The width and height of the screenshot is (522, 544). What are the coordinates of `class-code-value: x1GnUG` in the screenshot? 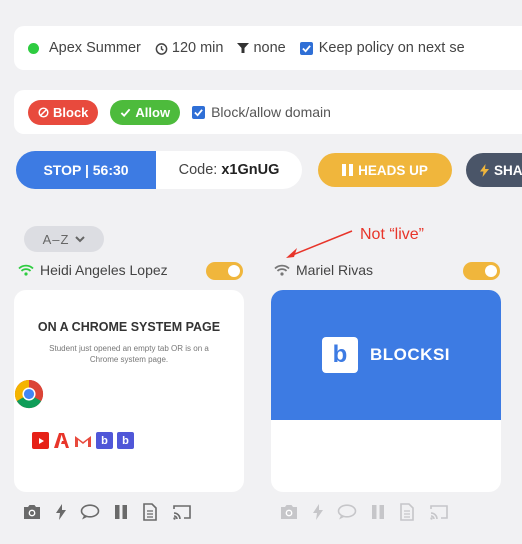 It's located at (250, 170).